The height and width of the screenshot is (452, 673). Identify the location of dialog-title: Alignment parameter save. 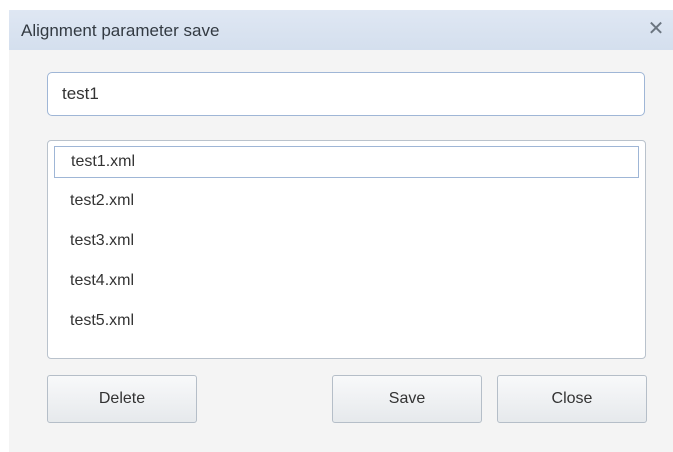
(120, 30).